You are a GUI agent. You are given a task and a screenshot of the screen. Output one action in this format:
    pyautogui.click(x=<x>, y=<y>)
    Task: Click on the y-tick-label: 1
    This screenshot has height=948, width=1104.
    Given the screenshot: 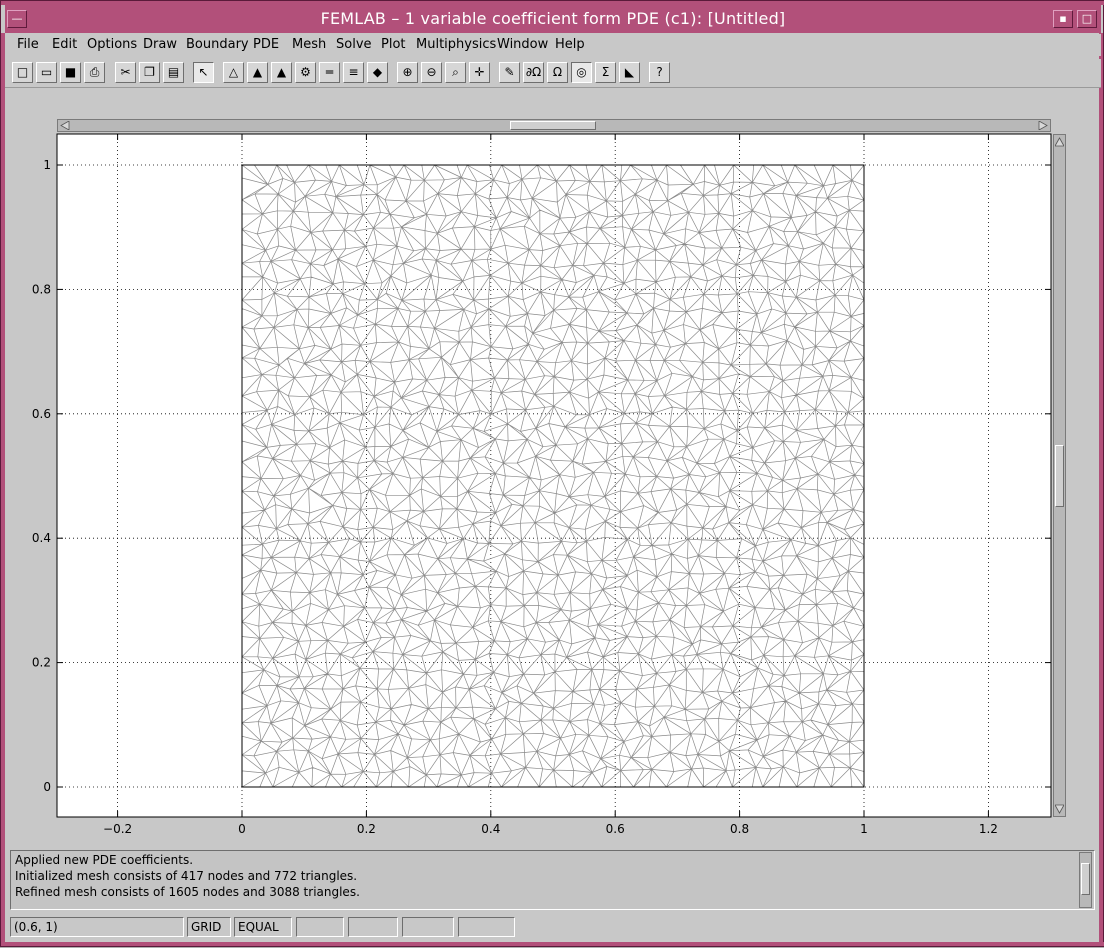 What is the action you would take?
    pyautogui.click(x=47, y=165)
    